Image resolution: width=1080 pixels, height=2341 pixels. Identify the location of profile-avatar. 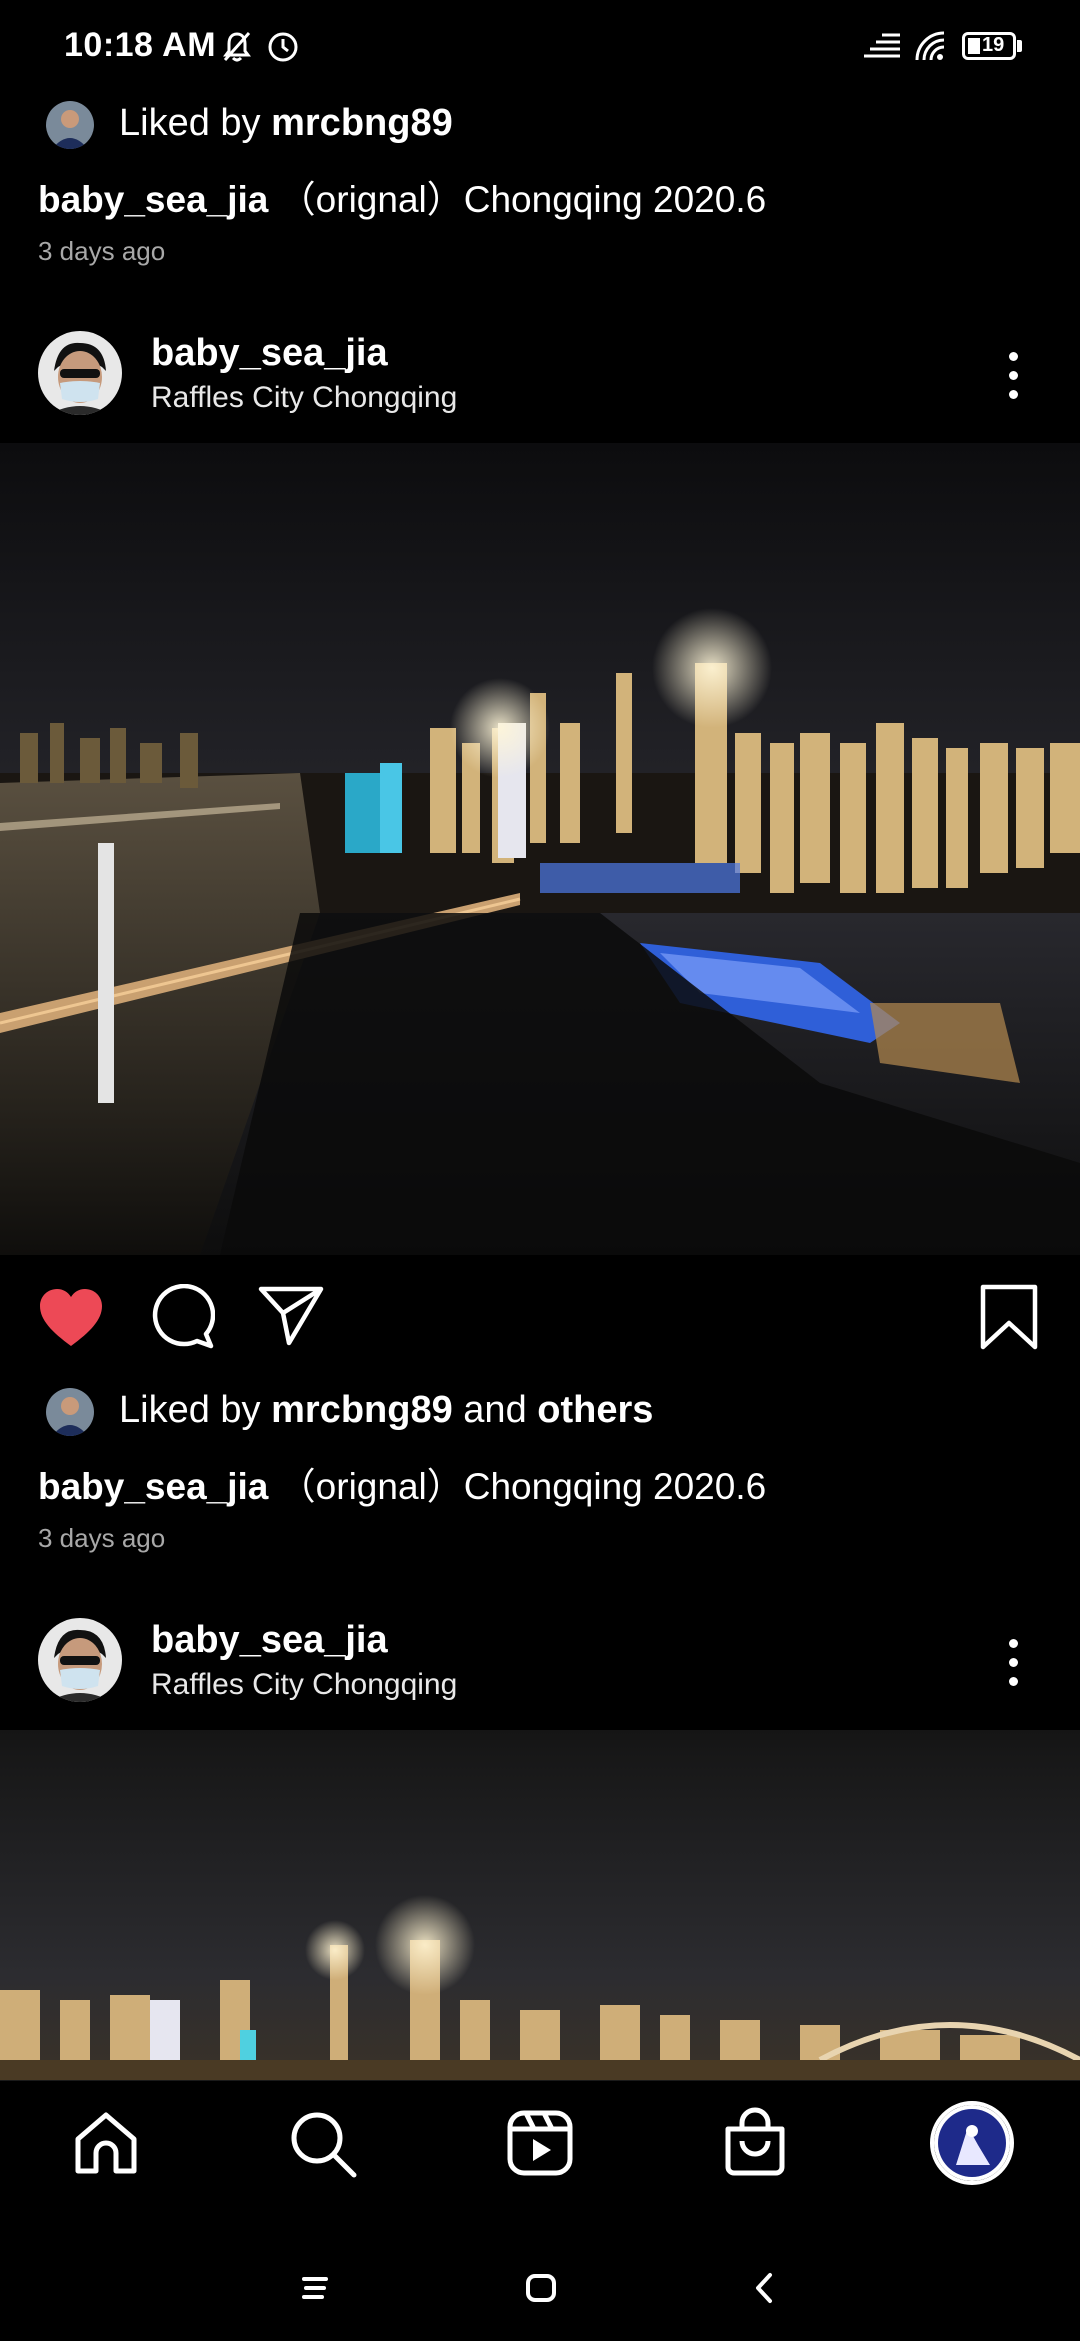
(972, 2143).